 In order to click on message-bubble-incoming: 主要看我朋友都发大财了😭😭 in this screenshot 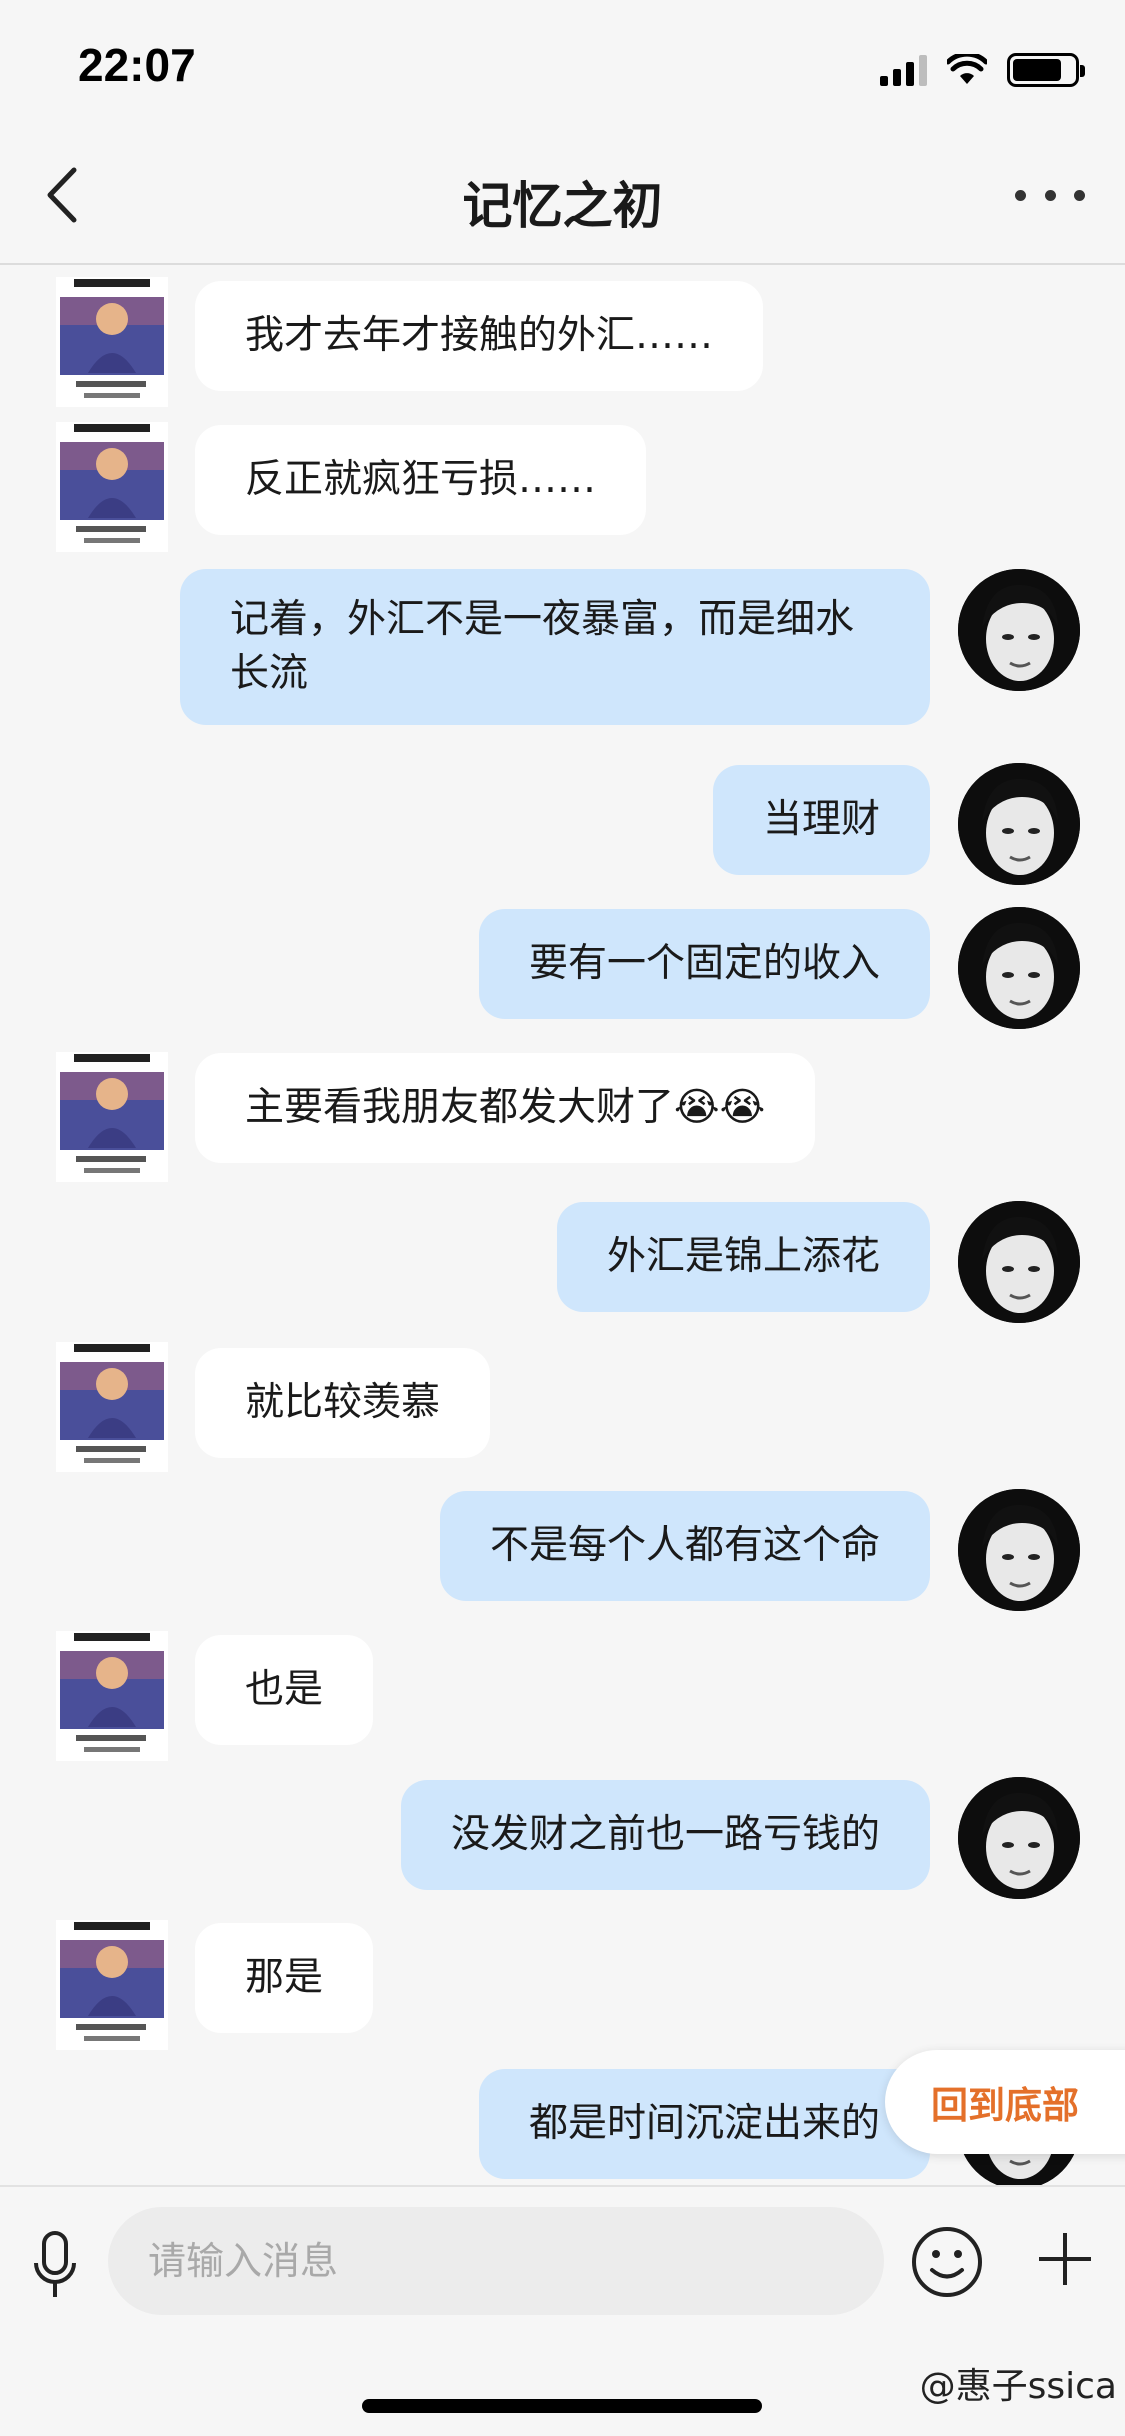, I will do `click(505, 1108)`.